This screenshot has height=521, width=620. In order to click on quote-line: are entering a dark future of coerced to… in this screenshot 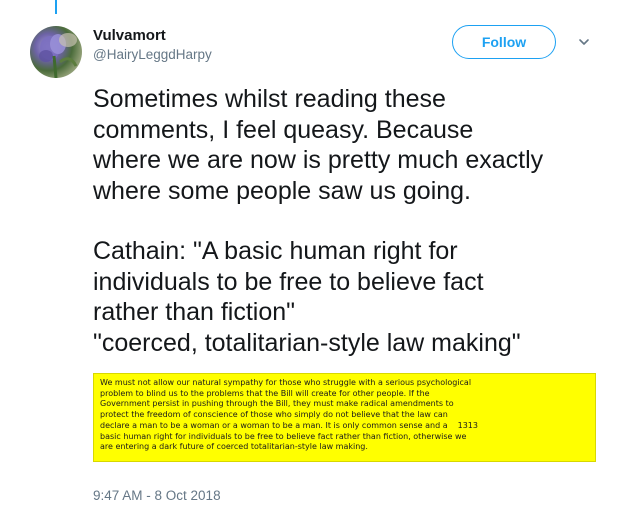, I will do `click(234, 447)`.